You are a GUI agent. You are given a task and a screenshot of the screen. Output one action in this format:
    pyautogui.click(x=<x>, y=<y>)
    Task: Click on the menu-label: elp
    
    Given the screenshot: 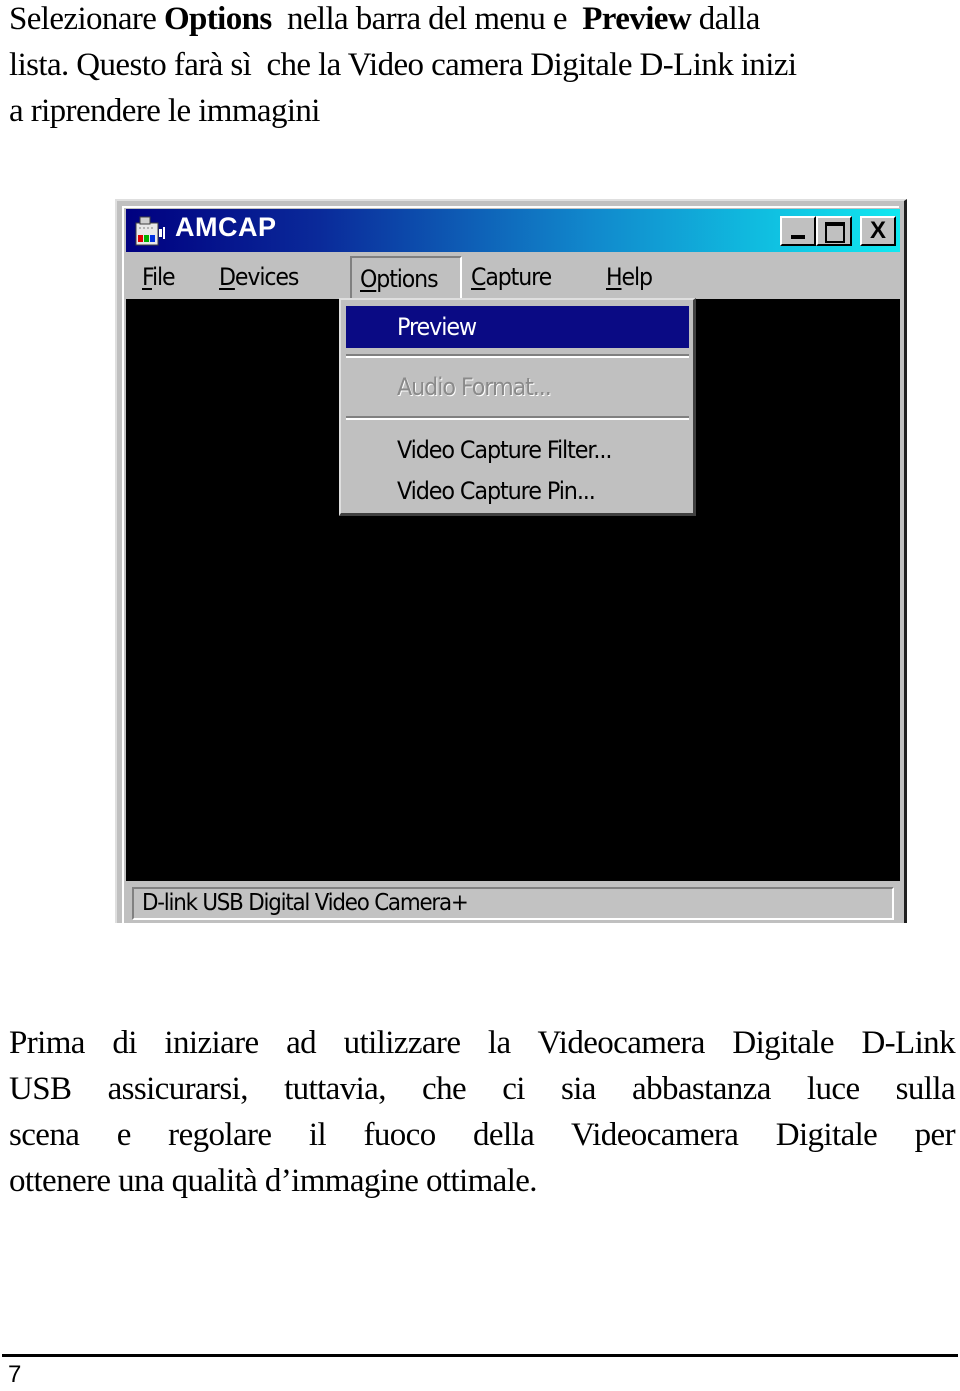 What is the action you would take?
    pyautogui.click(x=637, y=277)
    